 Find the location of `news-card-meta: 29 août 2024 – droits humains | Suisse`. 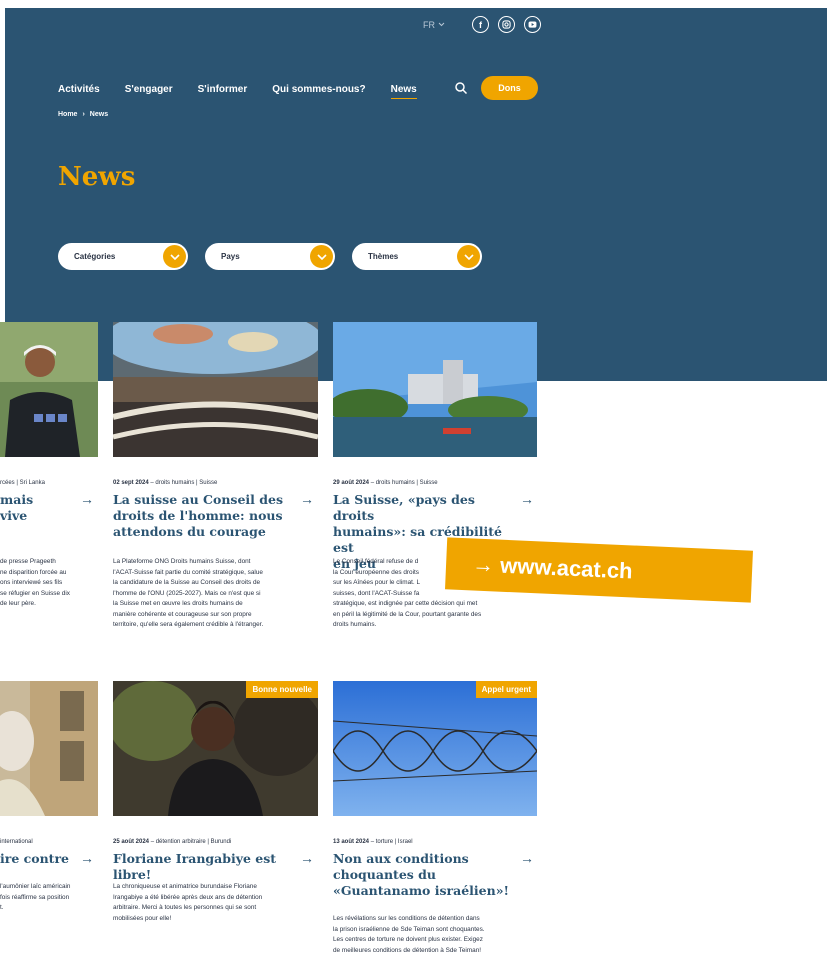

news-card-meta: 29 août 2024 – droits humains | Suisse is located at coordinates (385, 483).